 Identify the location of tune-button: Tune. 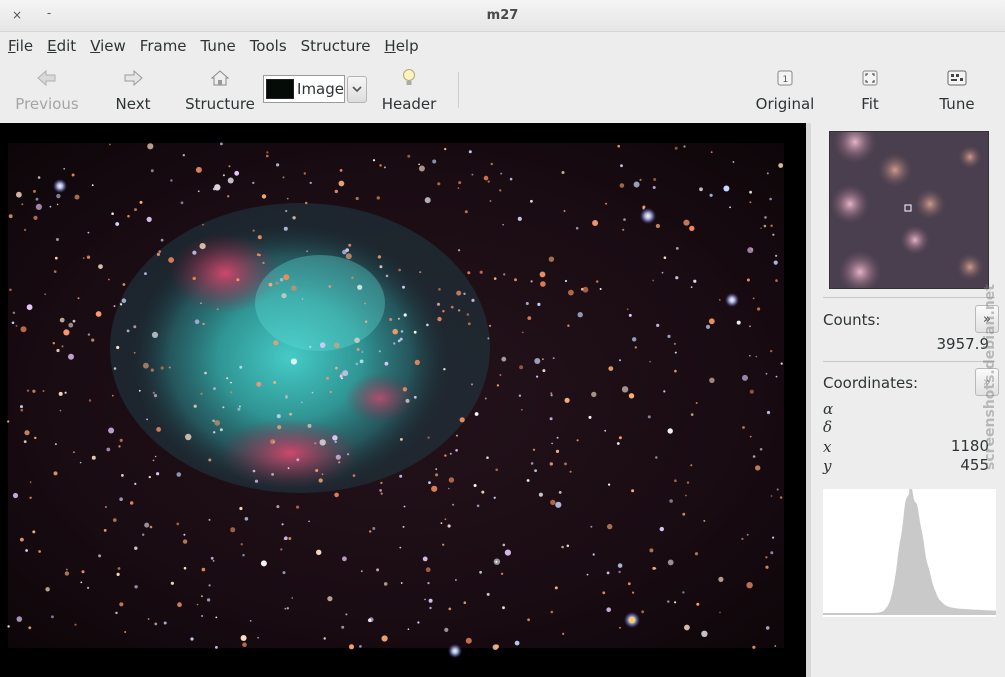
(957, 90).